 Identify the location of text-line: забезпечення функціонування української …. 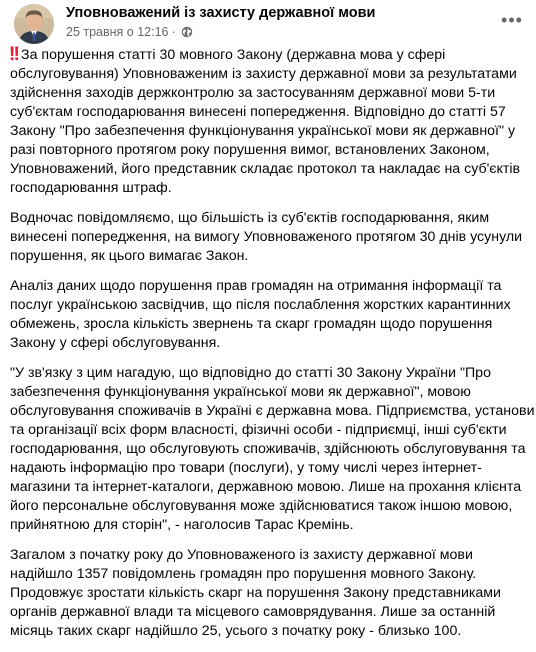
(240, 392).